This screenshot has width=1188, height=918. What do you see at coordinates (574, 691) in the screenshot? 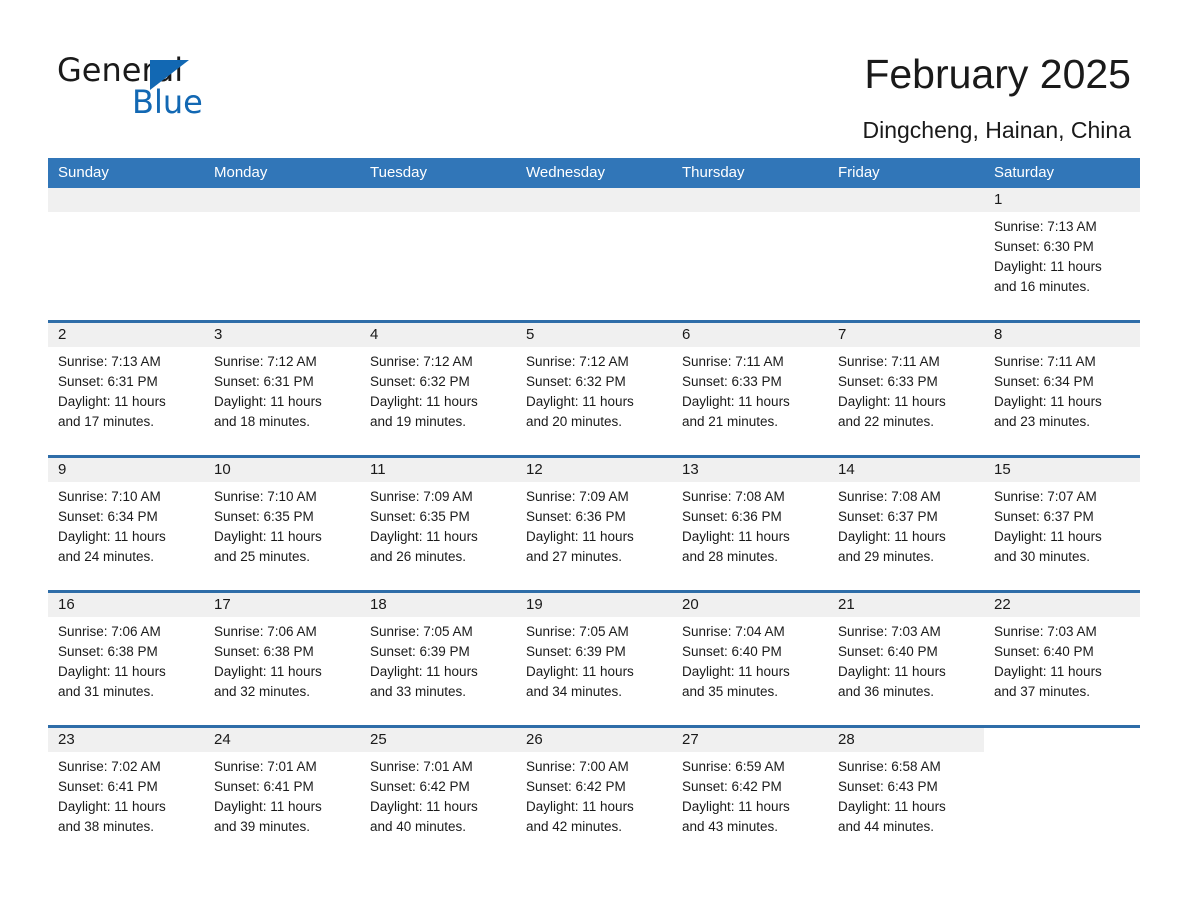
I see `day-detail-line: and 34 minutes.` at bounding box center [574, 691].